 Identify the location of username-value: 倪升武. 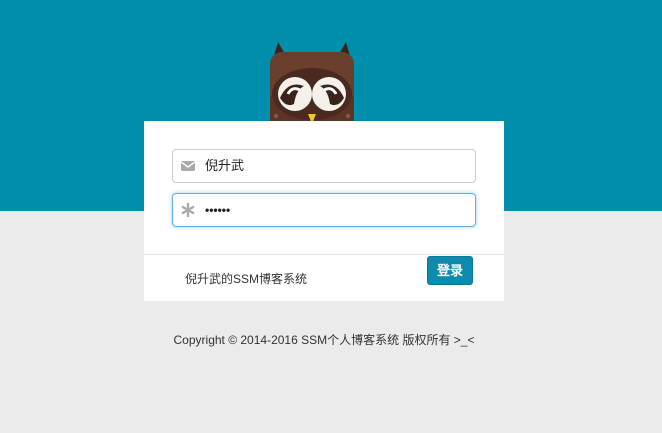
(225, 165).